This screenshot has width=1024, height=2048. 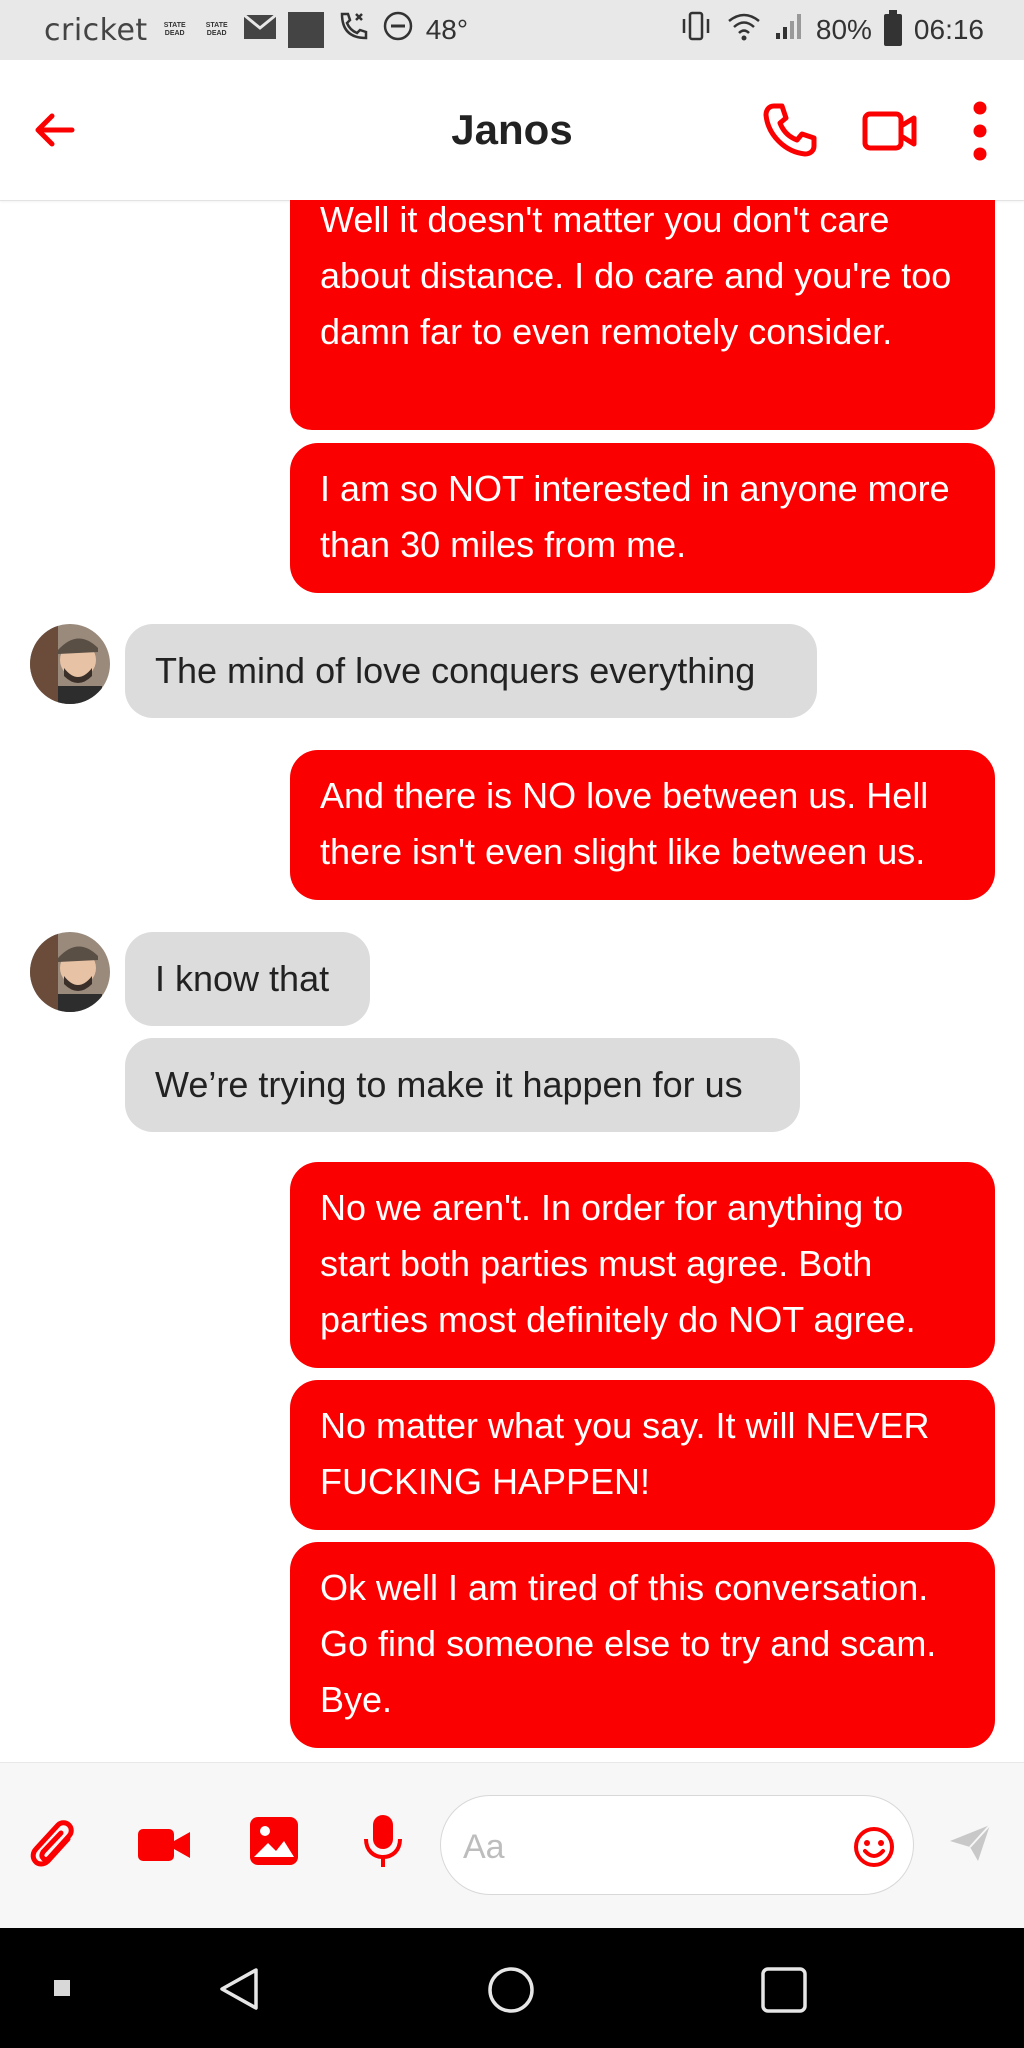 What do you see at coordinates (643, 1847) in the screenshot?
I see `message-input` at bounding box center [643, 1847].